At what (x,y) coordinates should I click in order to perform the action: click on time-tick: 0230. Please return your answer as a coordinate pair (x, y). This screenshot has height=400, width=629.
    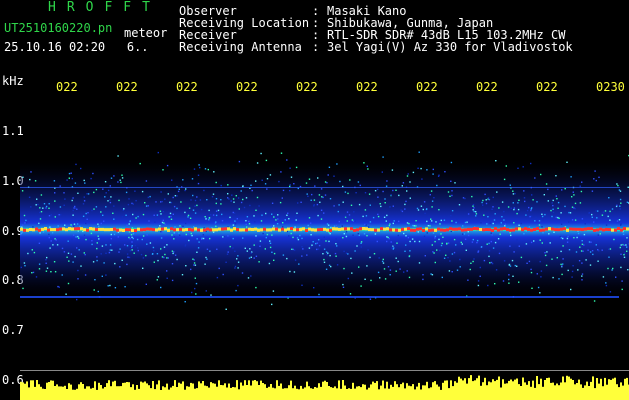
    Looking at the image, I should click on (610, 87).